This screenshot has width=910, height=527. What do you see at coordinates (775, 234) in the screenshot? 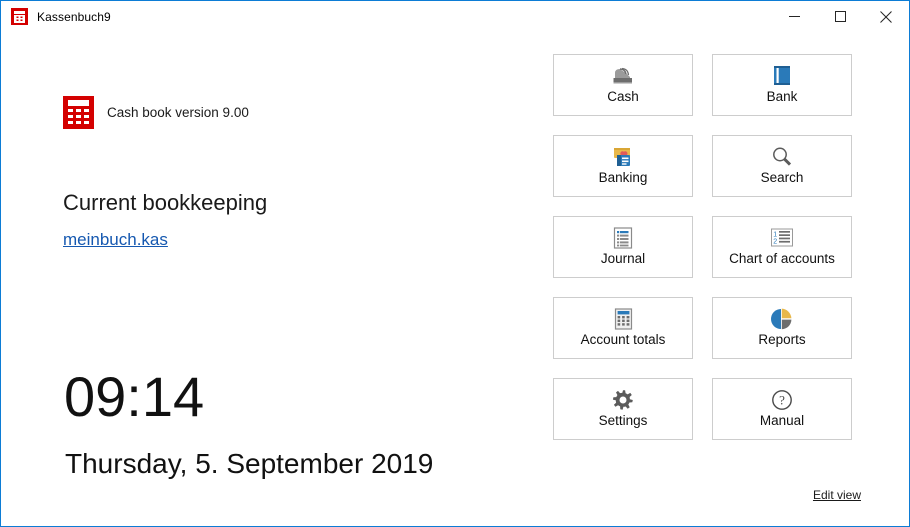
I see `svg-text: 1` at bounding box center [775, 234].